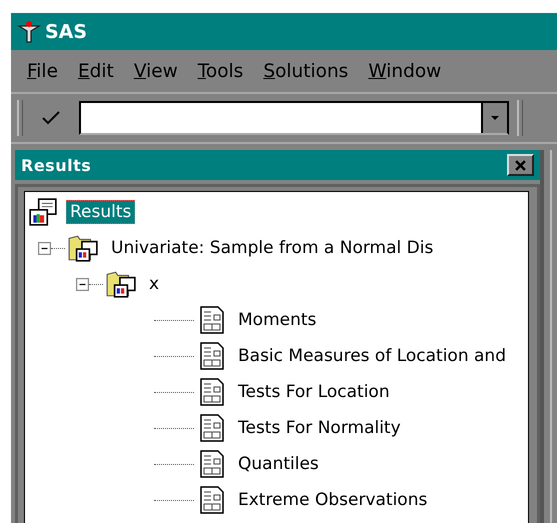 This screenshot has height=523, width=557. What do you see at coordinates (306, 71) in the screenshot?
I see `menu-item: Solutions` at bounding box center [306, 71].